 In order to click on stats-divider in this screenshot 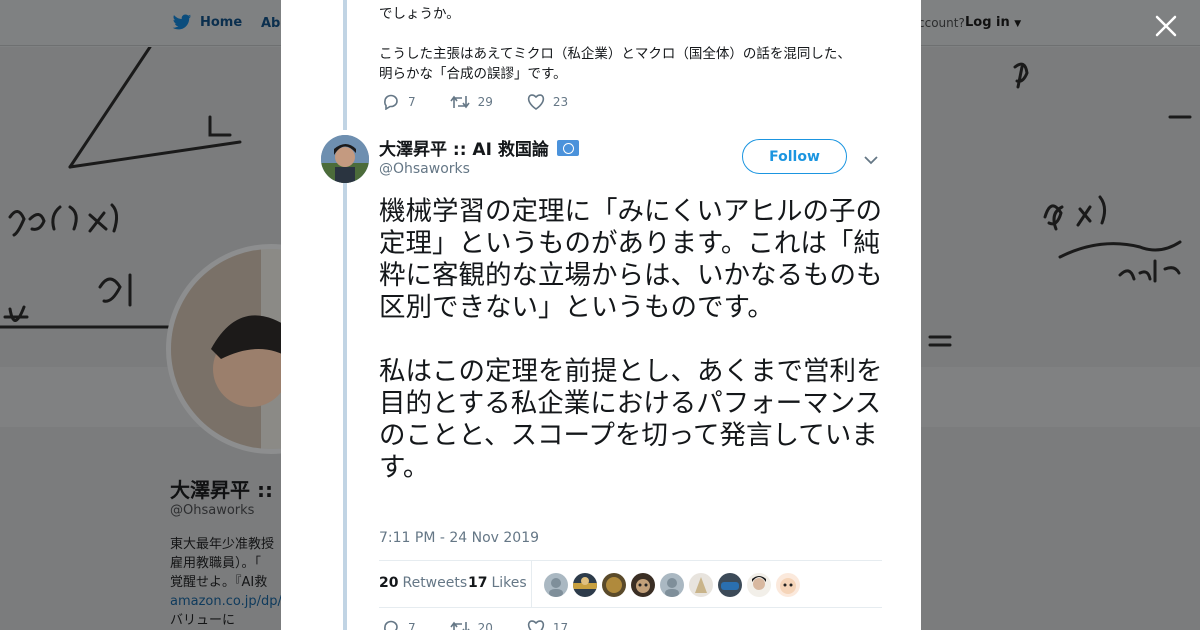, I will do `click(531, 584)`.